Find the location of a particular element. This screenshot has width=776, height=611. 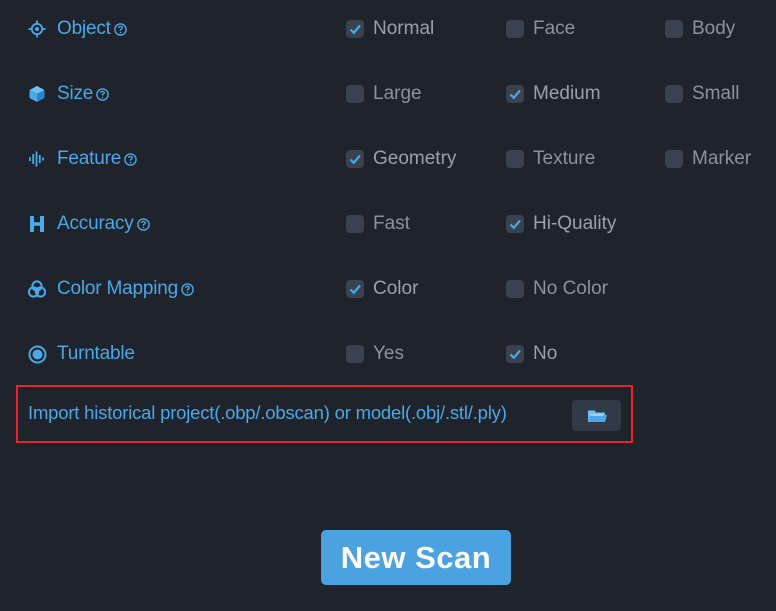

import-browse-button is located at coordinates (596, 415).